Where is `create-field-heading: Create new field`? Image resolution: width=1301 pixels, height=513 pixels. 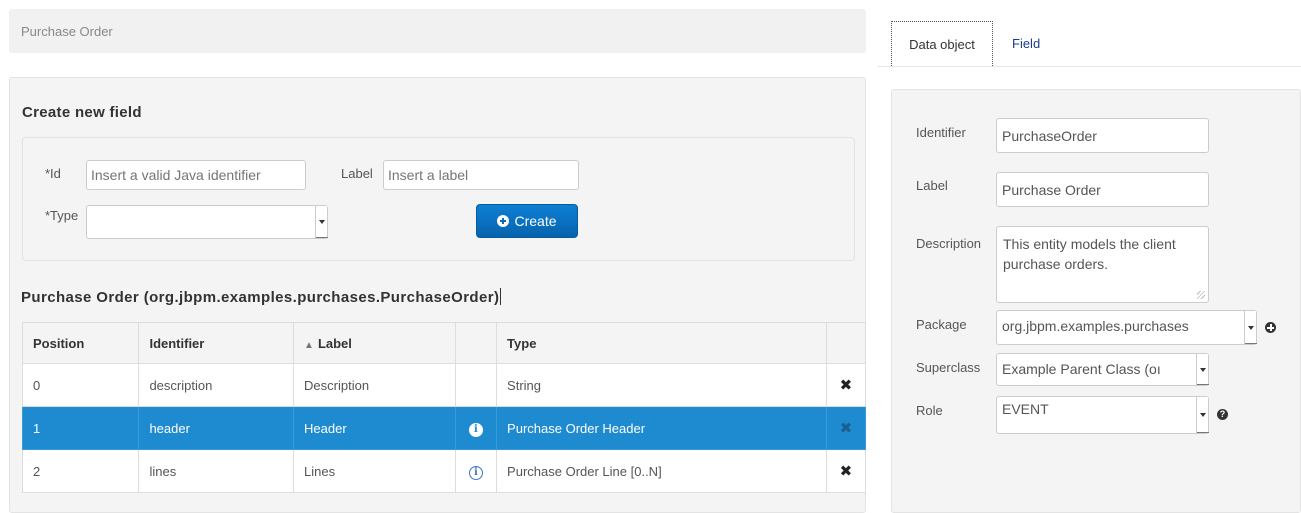 create-field-heading: Create new field is located at coordinates (82, 112).